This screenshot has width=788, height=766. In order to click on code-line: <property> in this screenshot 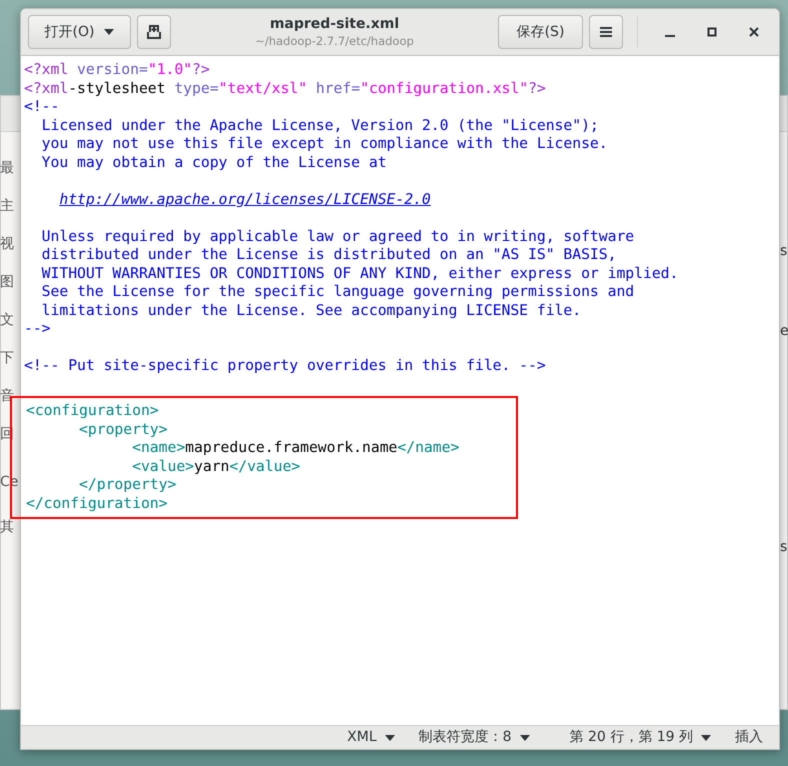, I will do `click(123, 429)`.